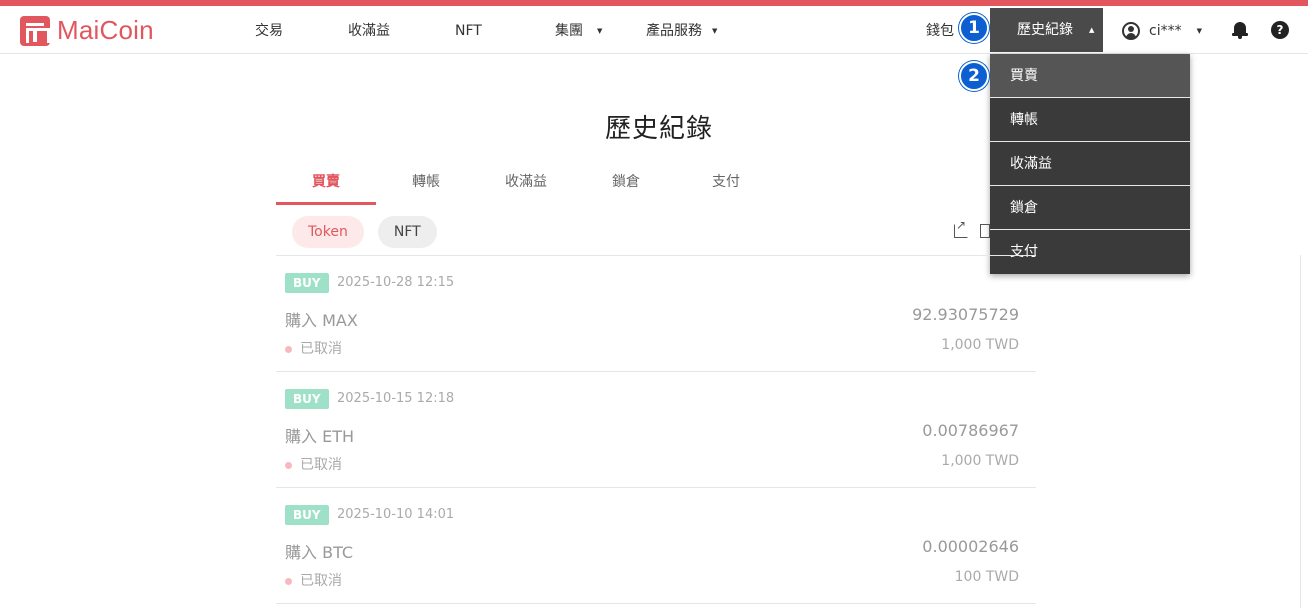 This screenshot has height=608, width=1308. I want to click on export-icon, so click(961, 228).